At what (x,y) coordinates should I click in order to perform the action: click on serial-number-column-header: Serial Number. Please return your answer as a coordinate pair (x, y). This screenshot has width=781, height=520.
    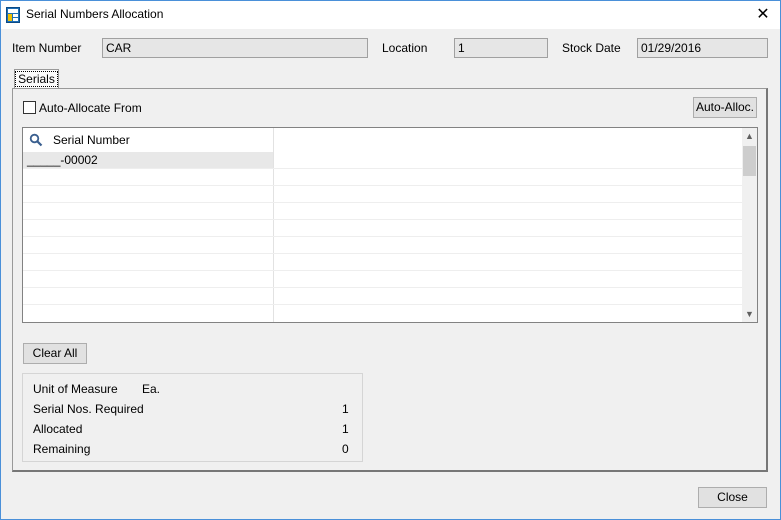
    Looking at the image, I should click on (91, 140).